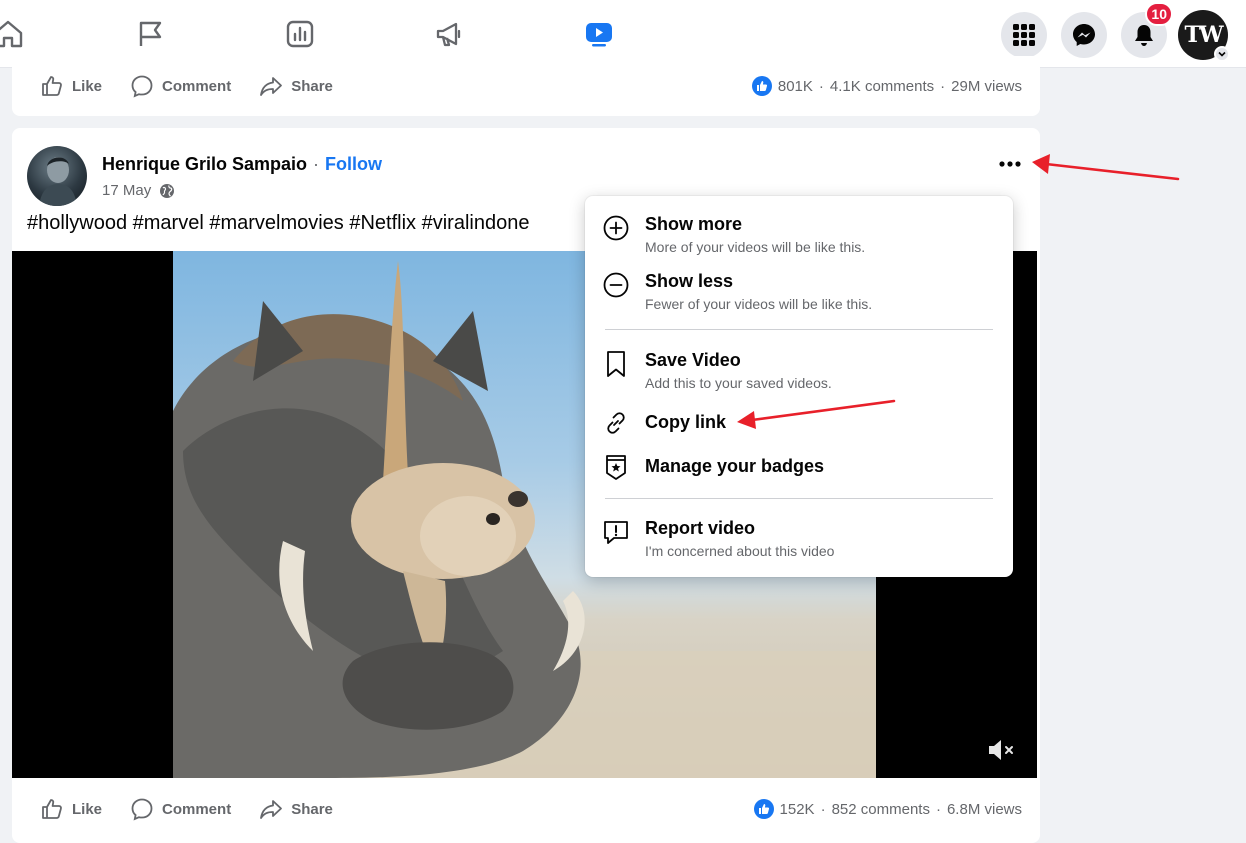 Image resolution: width=1246 pixels, height=843 pixels. I want to click on bell-icon, so click(1144, 35).